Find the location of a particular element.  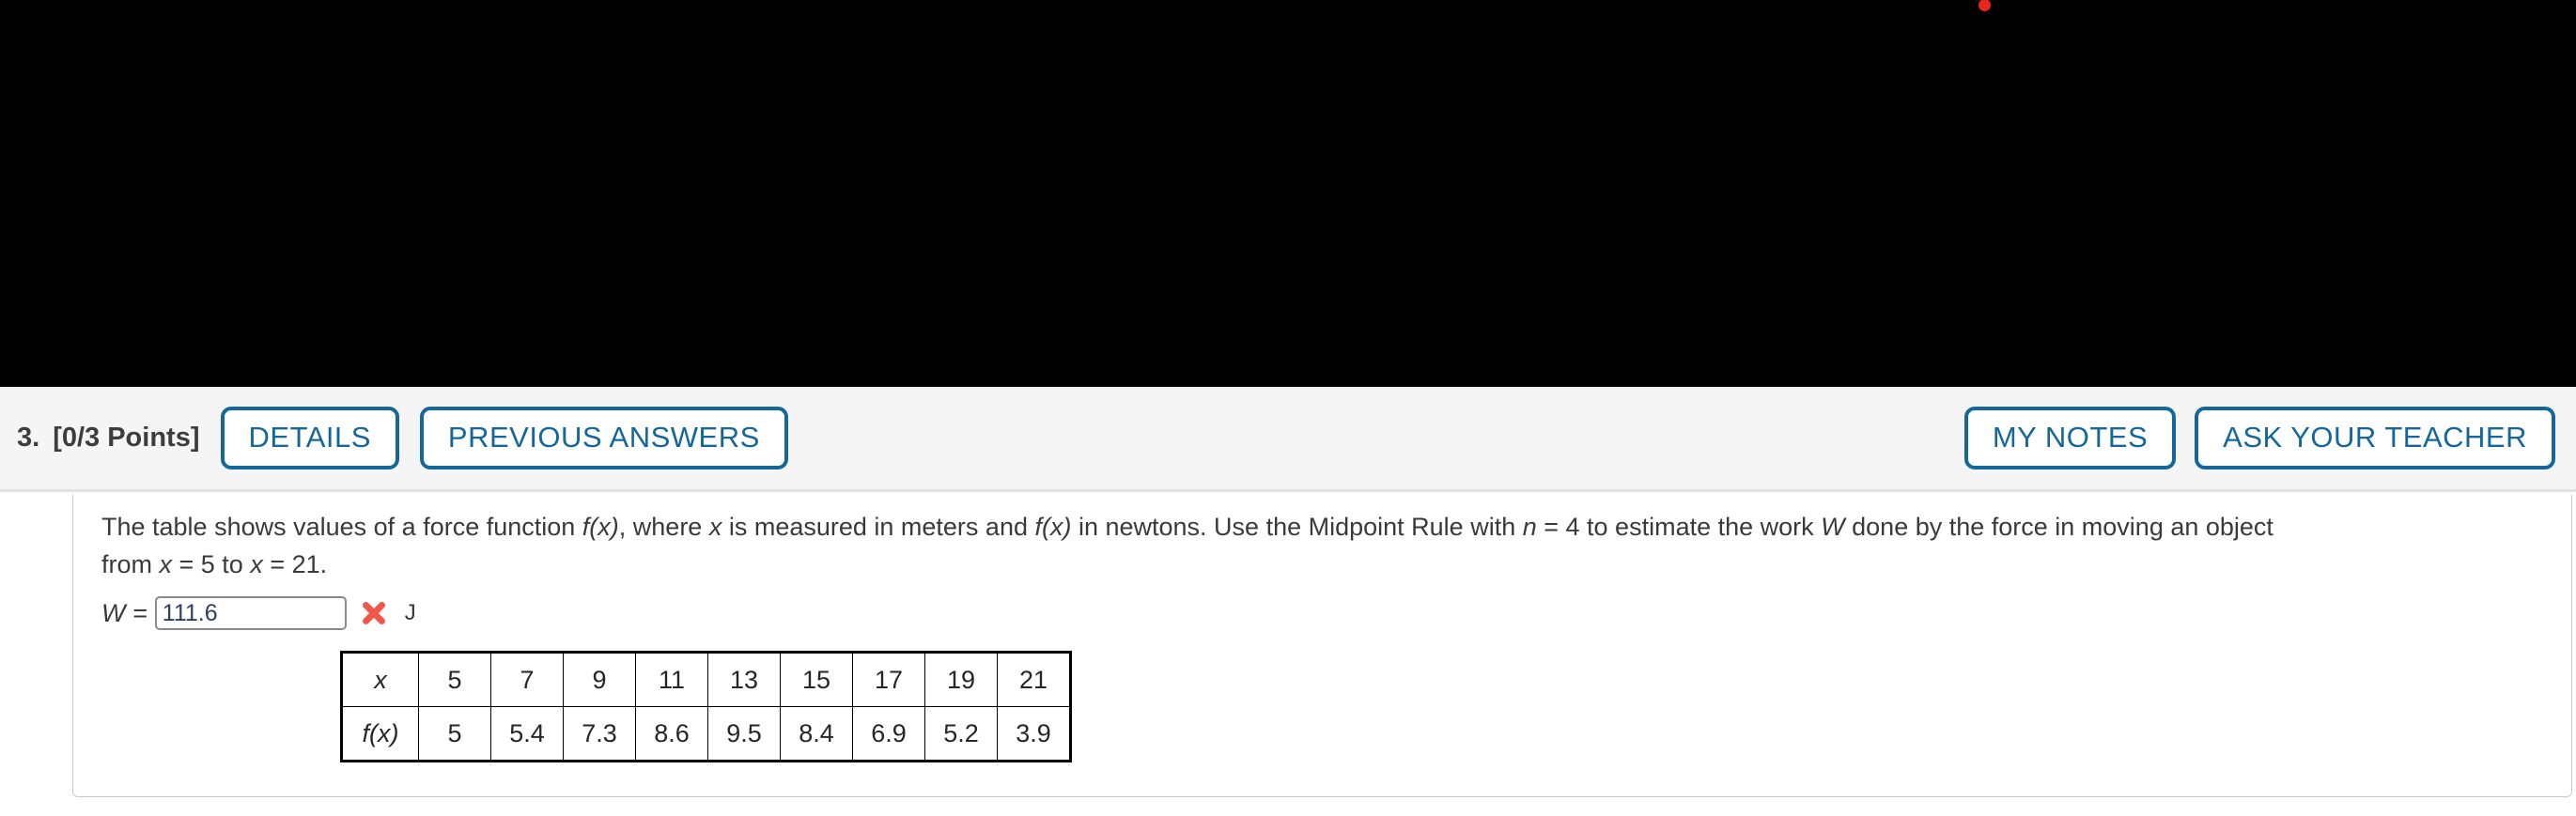

unit-label-joules: J is located at coordinates (410, 612).